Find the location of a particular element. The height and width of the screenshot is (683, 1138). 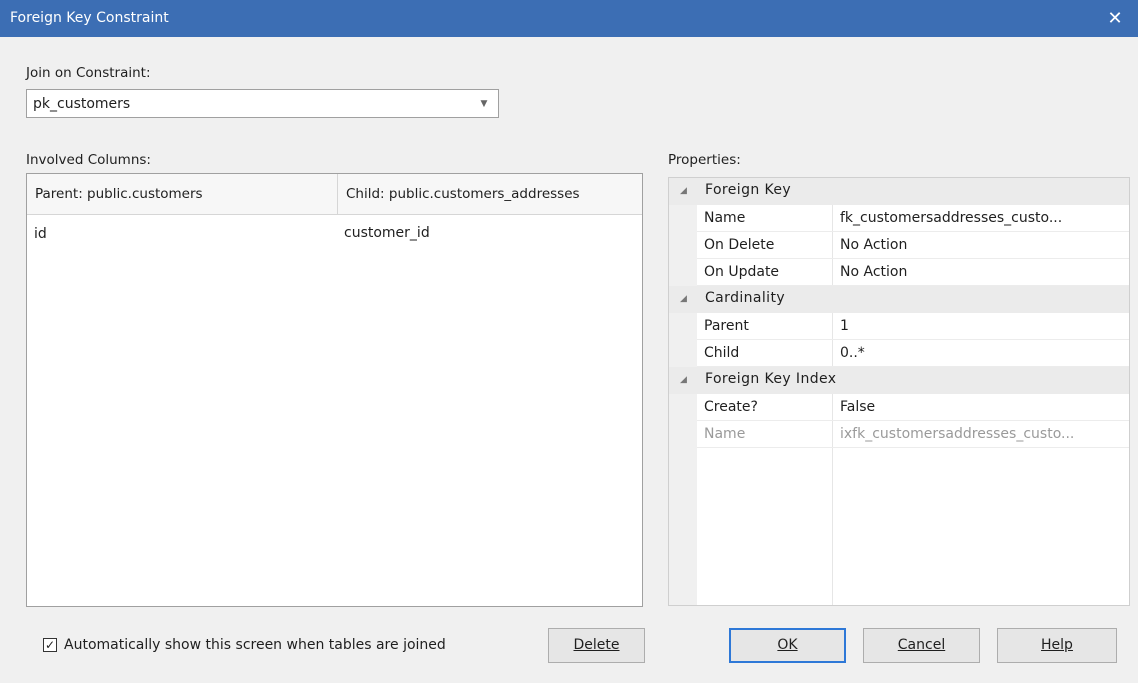

cell-child: customer_id is located at coordinates (387, 233).